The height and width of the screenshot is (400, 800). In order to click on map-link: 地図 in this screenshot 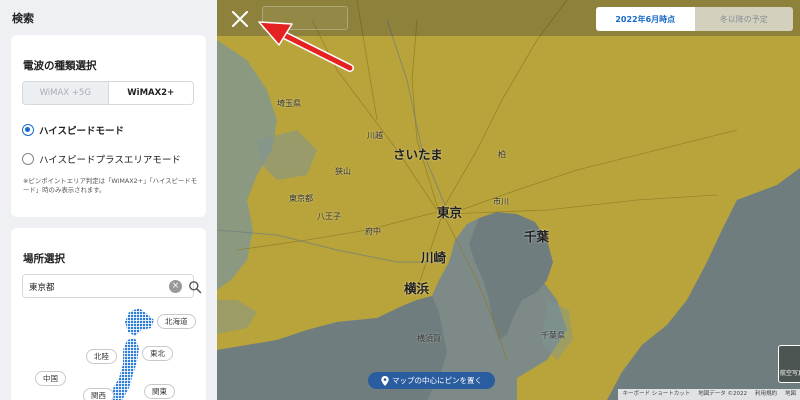, I will do `click(790, 394)`.